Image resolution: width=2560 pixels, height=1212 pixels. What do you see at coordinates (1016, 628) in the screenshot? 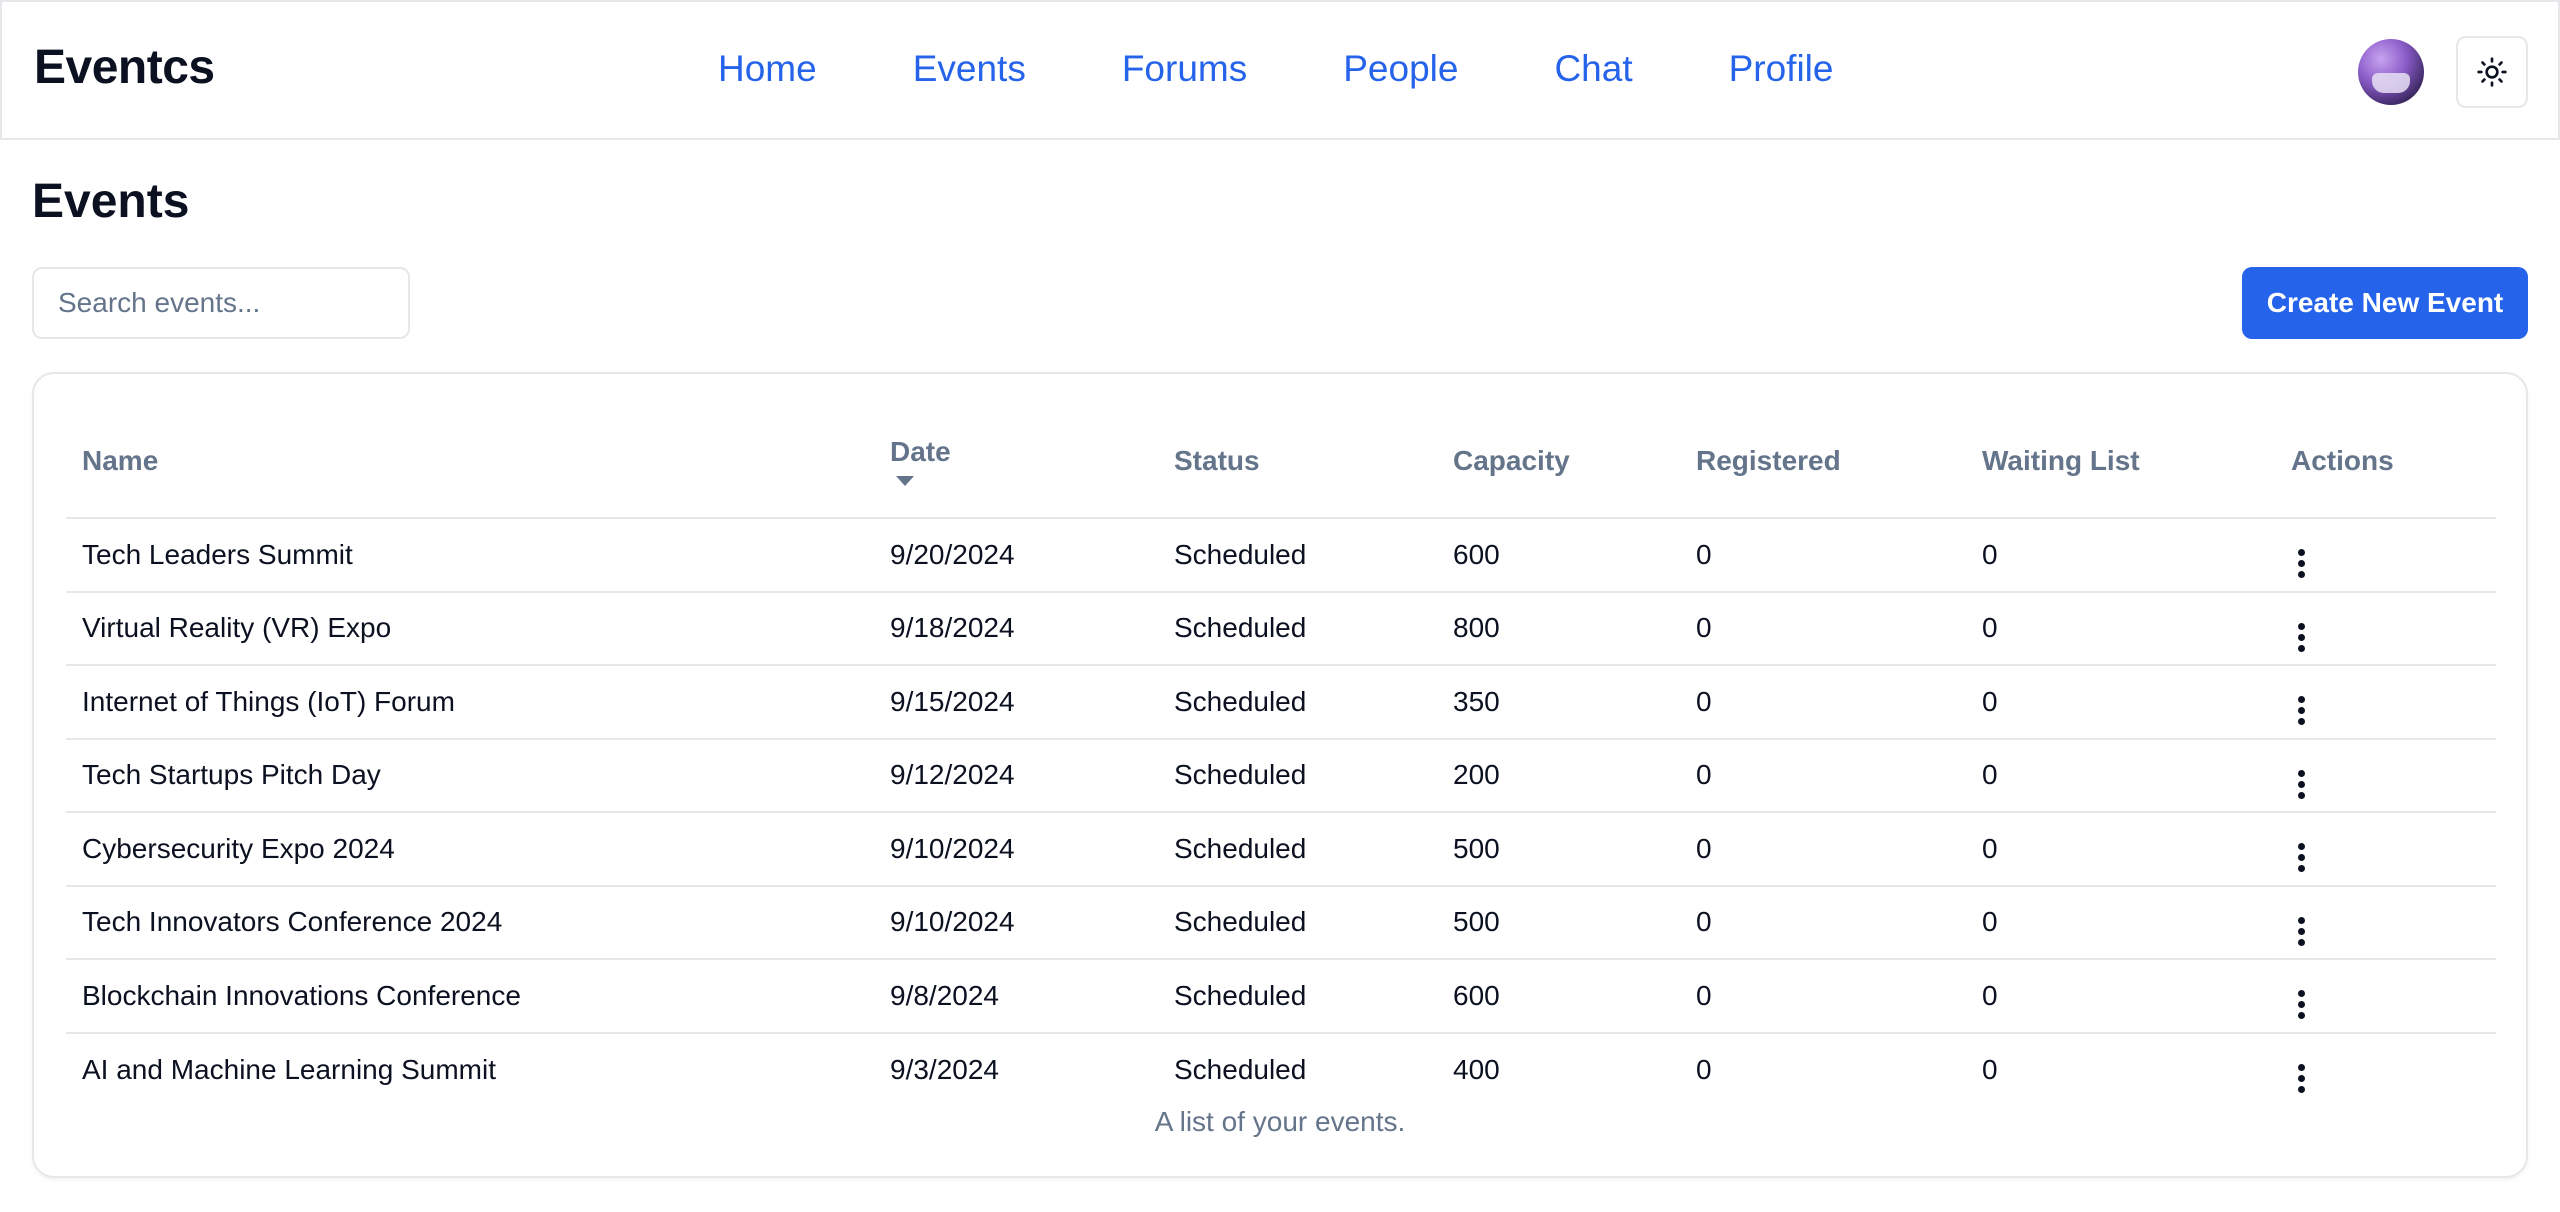
I see `cell-date: 9/18/2024` at bounding box center [1016, 628].